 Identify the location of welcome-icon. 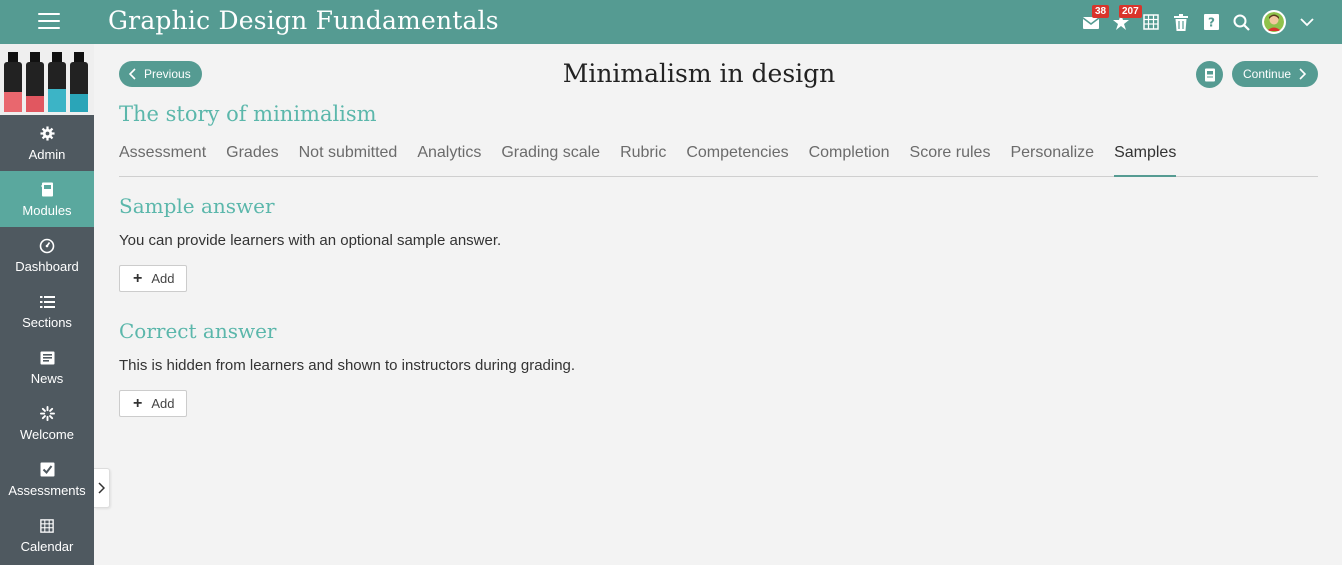
(47, 413).